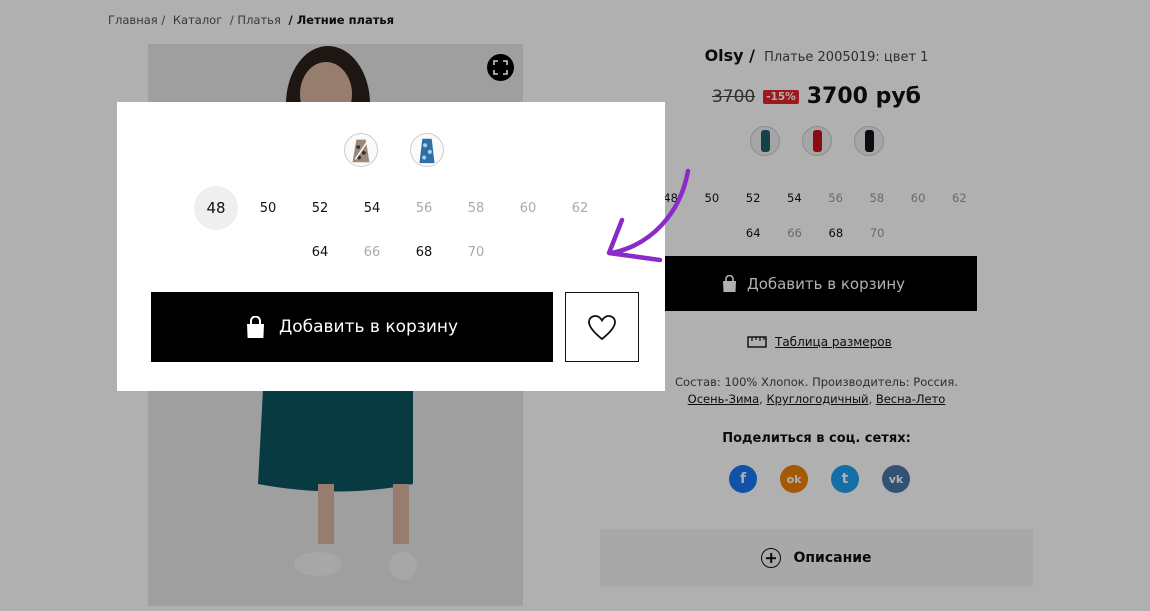 The height and width of the screenshot is (611, 1150). Describe the element at coordinates (394, 150) in the screenshot. I see `modal-color-swatches` at that location.